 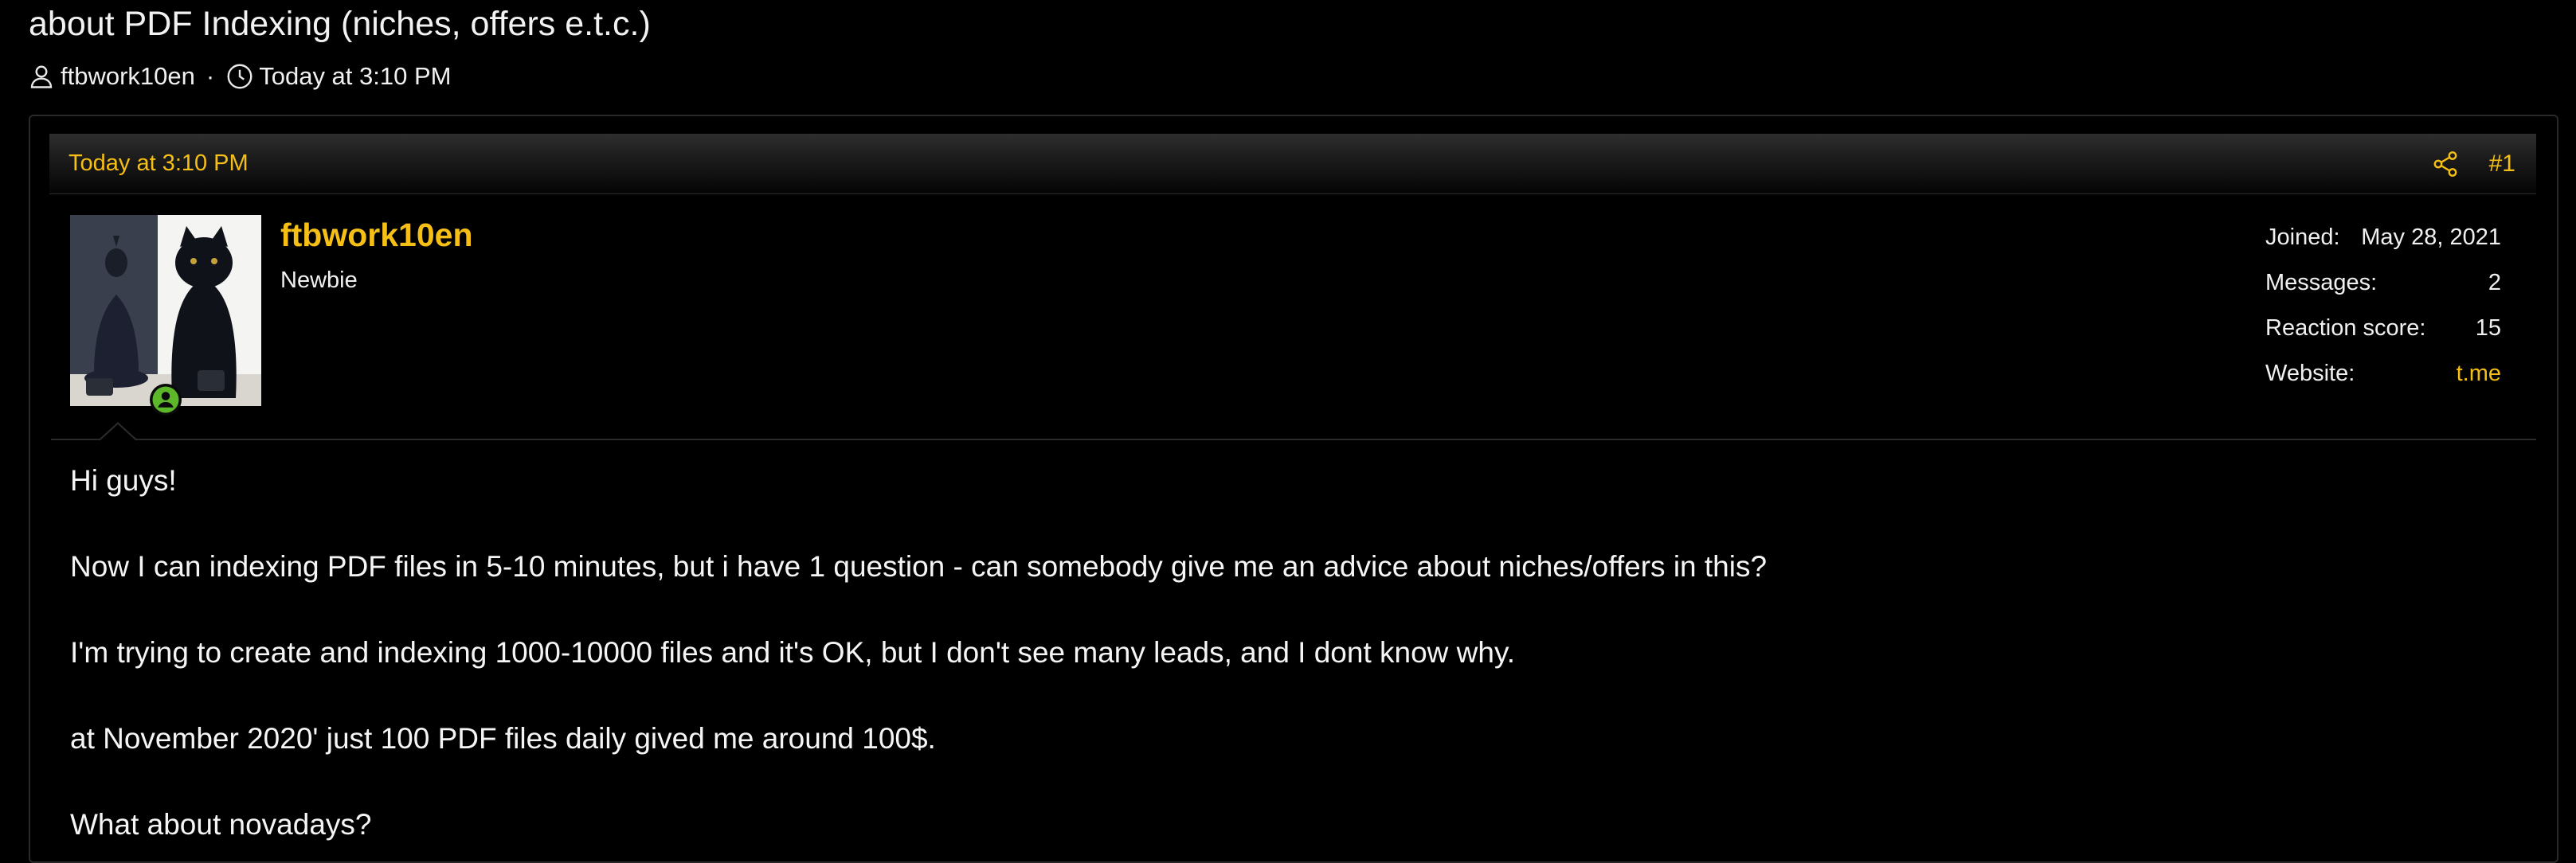 I want to click on thread-meta: ftbwork10en · Today at 3:10 PM, so click(x=239, y=76).